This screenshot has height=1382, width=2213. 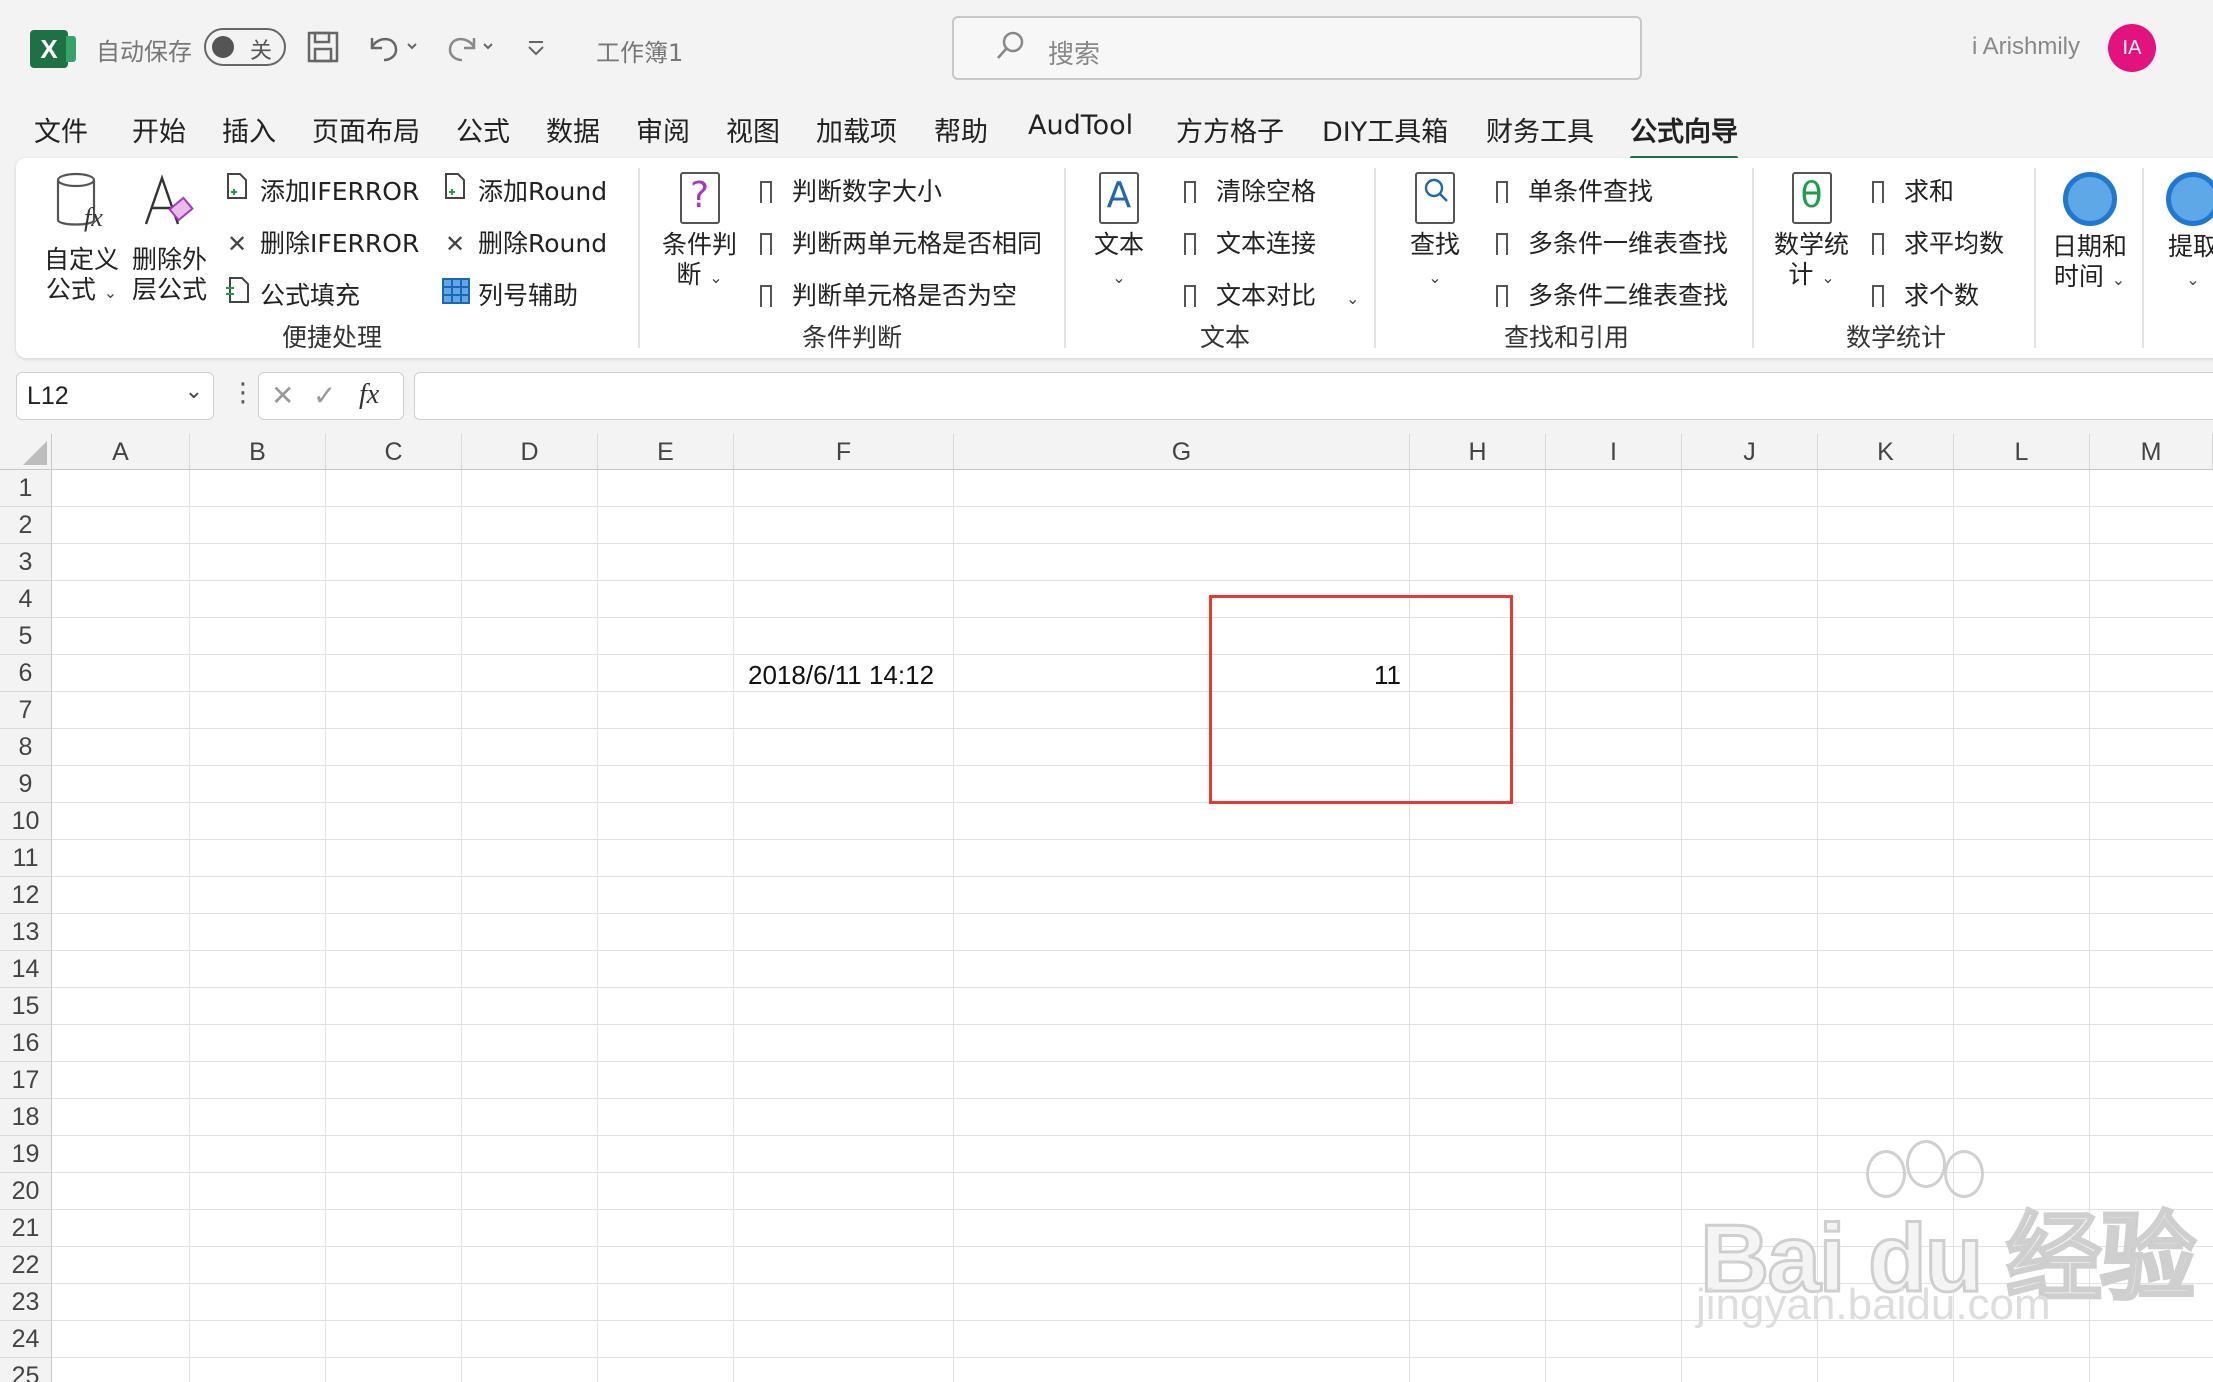 What do you see at coordinates (666, 452) in the screenshot?
I see `column-header-E: E` at bounding box center [666, 452].